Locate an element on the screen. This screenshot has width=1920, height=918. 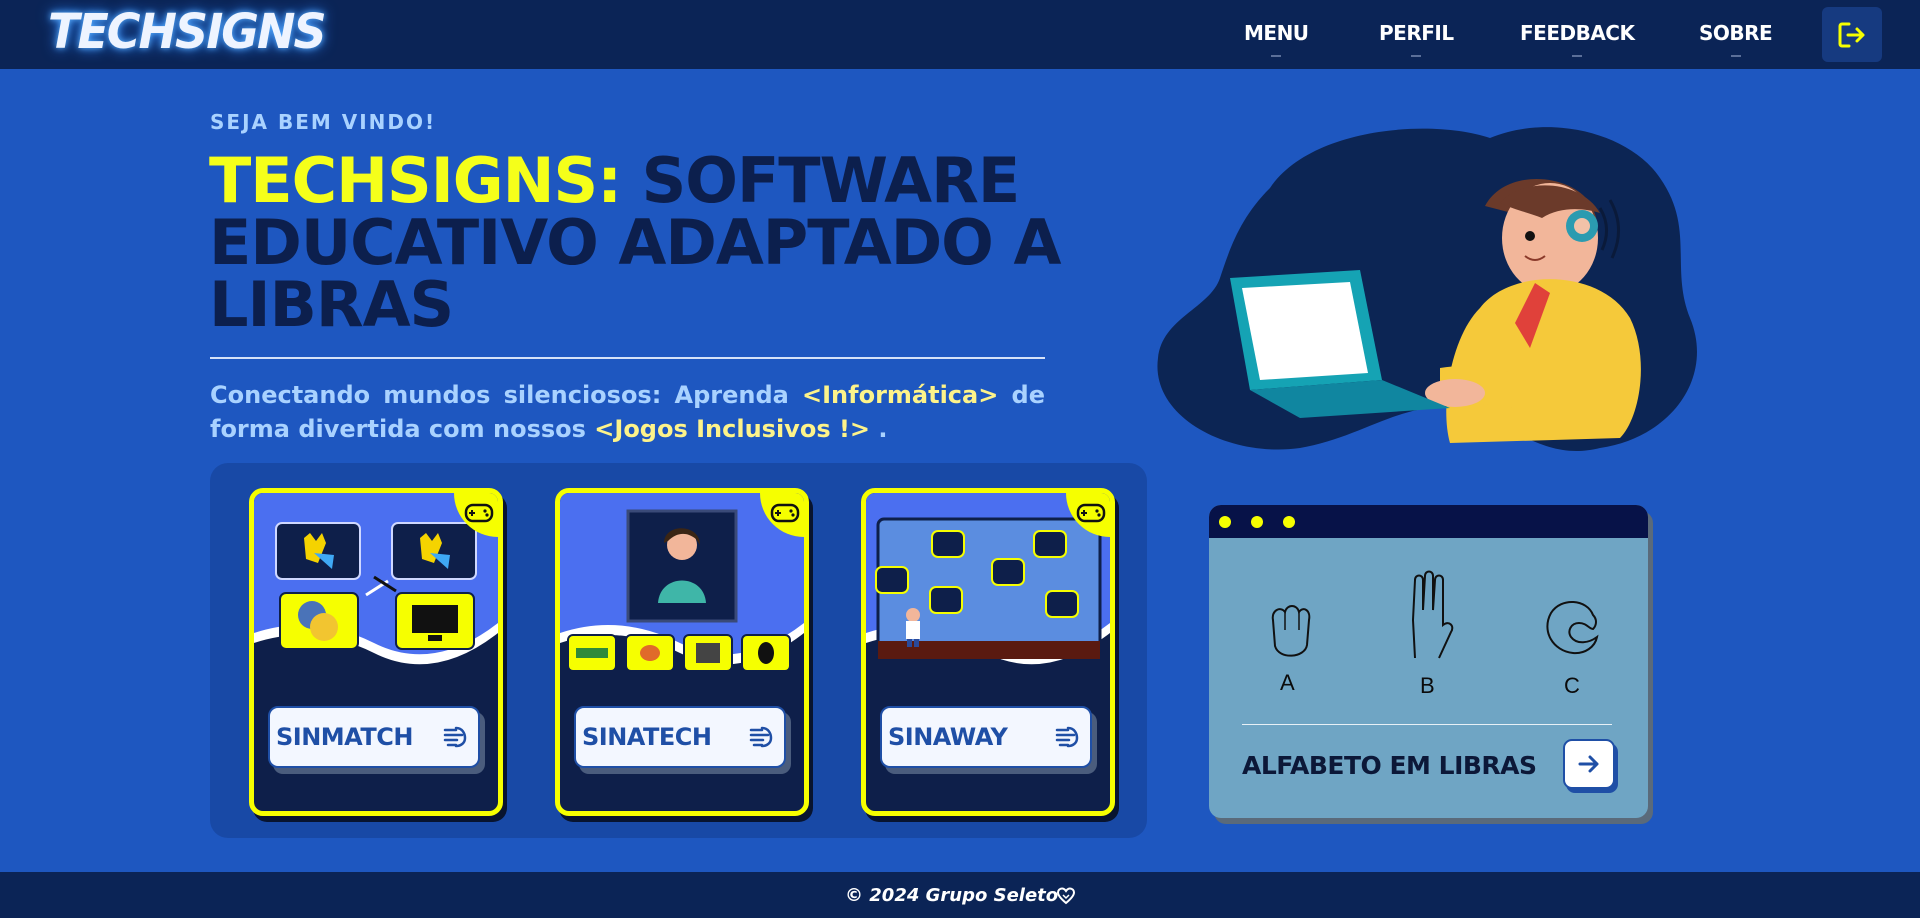
nav-item-label: FEEDBACK is located at coordinates (1577, 33).